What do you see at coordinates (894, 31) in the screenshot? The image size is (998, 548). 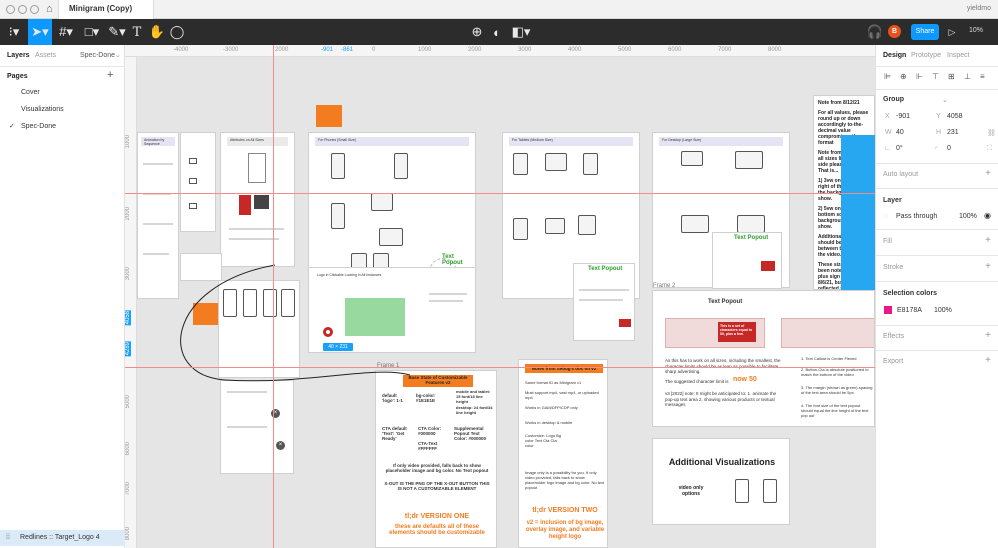 I see `avatar: B` at bounding box center [894, 31].